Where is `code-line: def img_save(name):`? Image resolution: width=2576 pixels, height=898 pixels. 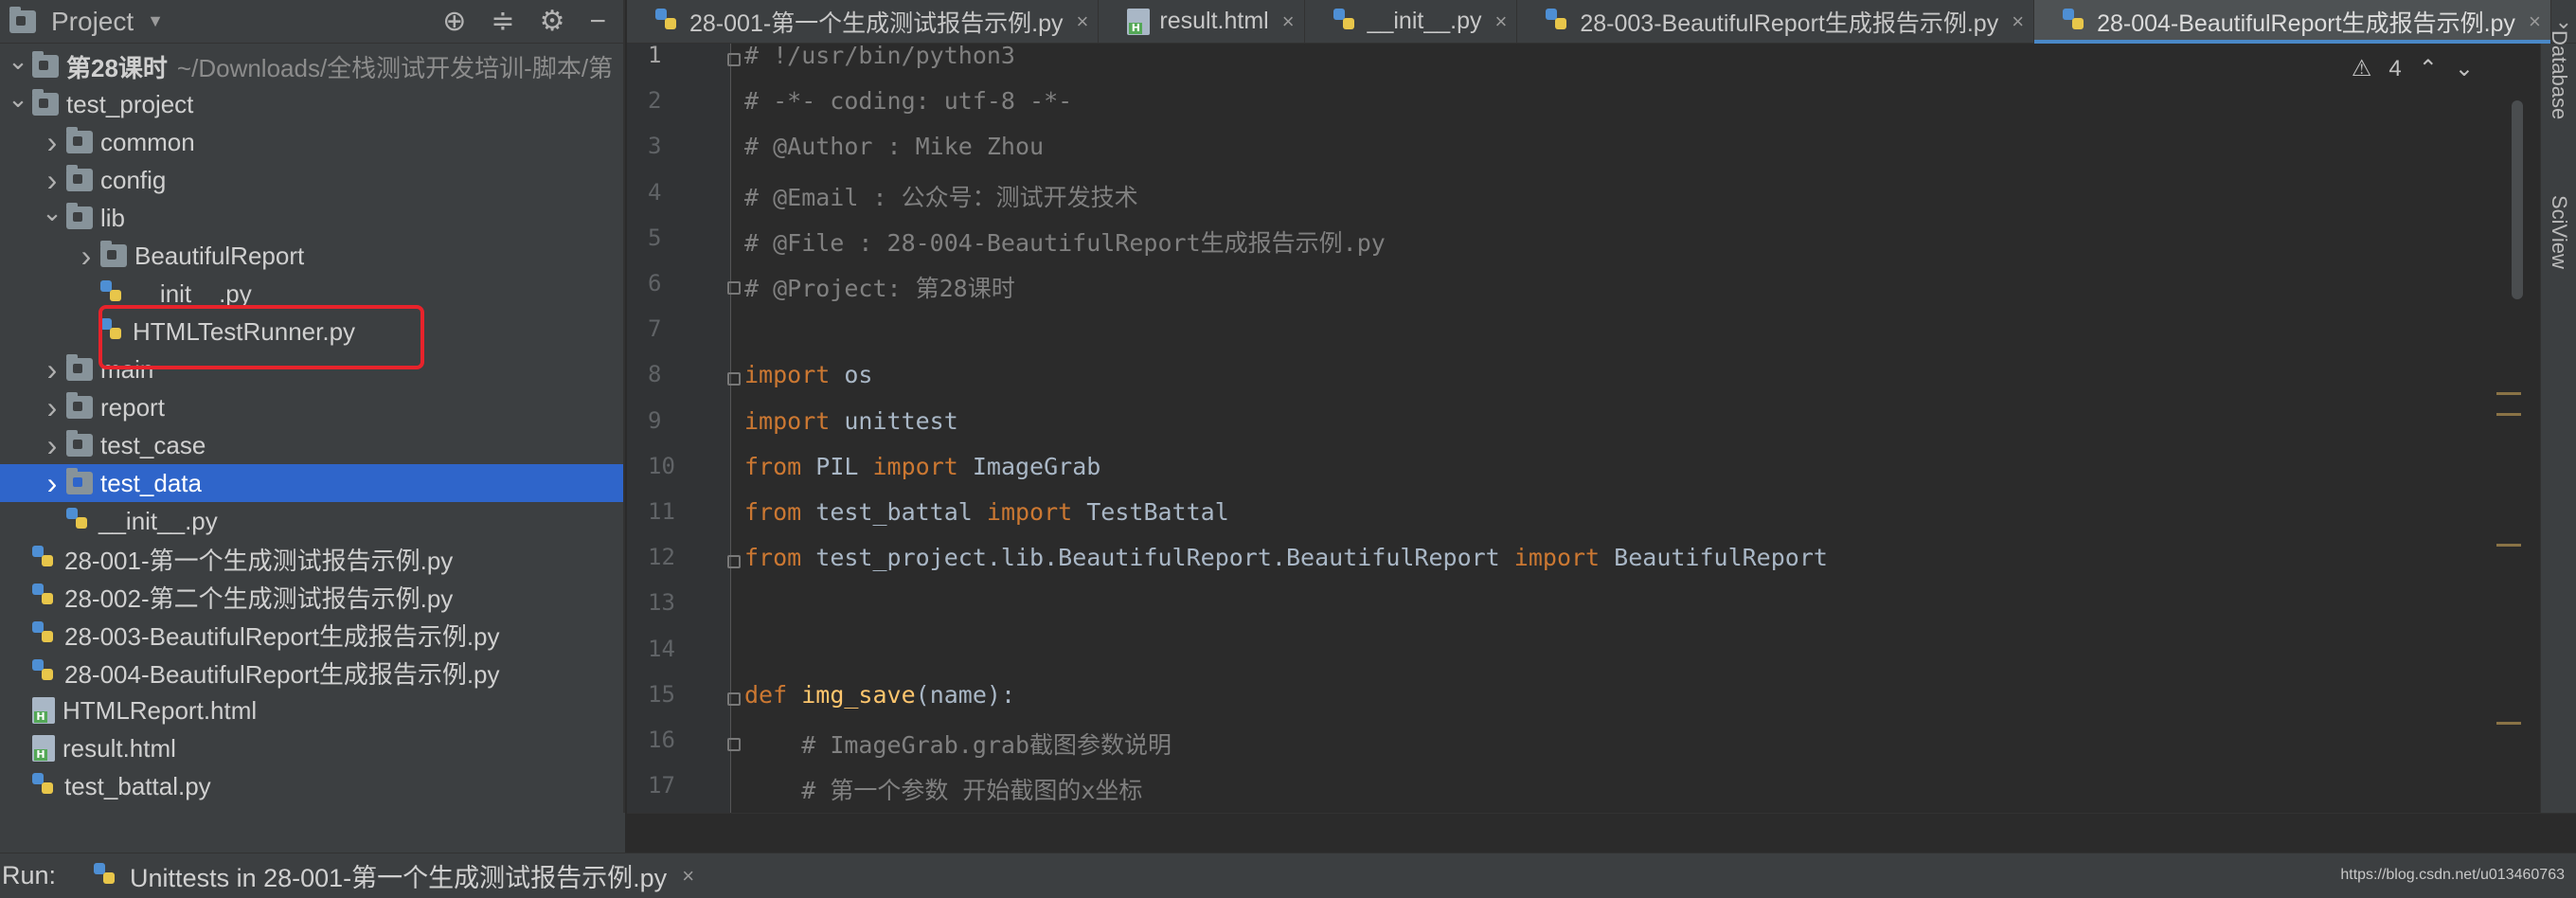
code-line: def img_save(name): is located at coordinates (879, 695).